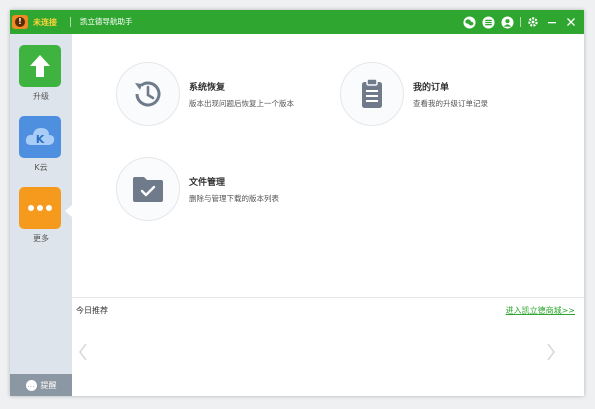 The image size is (595, 409). I want to click on carousel-prev-button, so click(83, 352).